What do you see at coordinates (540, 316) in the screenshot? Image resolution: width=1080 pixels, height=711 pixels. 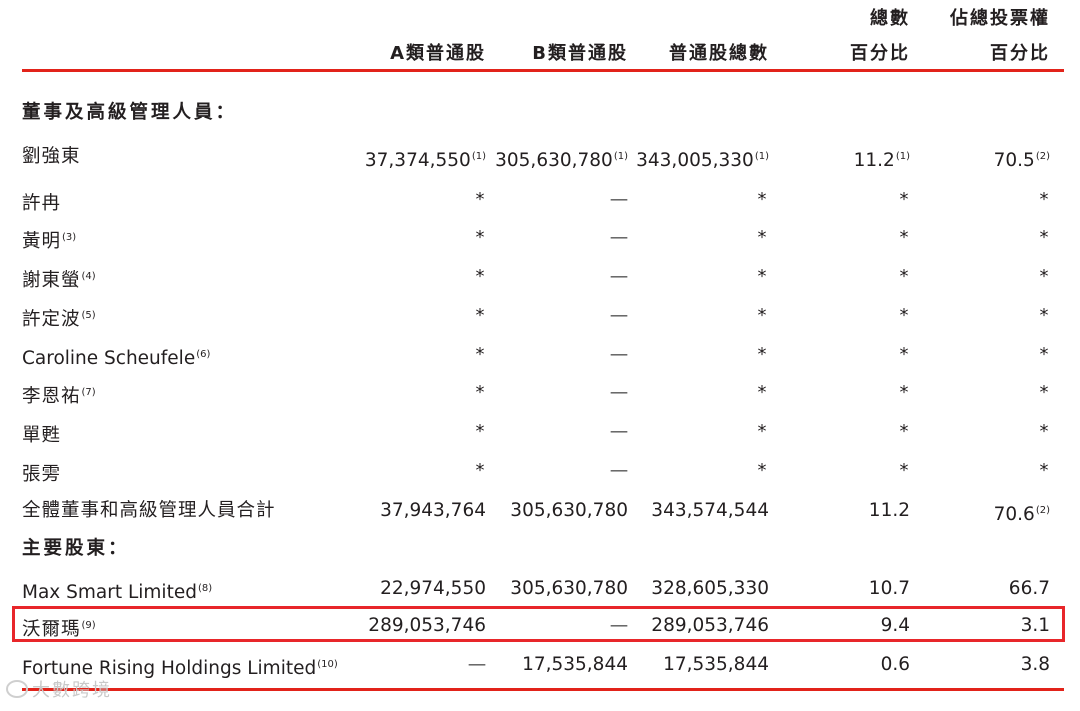 I see `table-row: 許定波(5) * — * * *` at bounding box center [540, 316].